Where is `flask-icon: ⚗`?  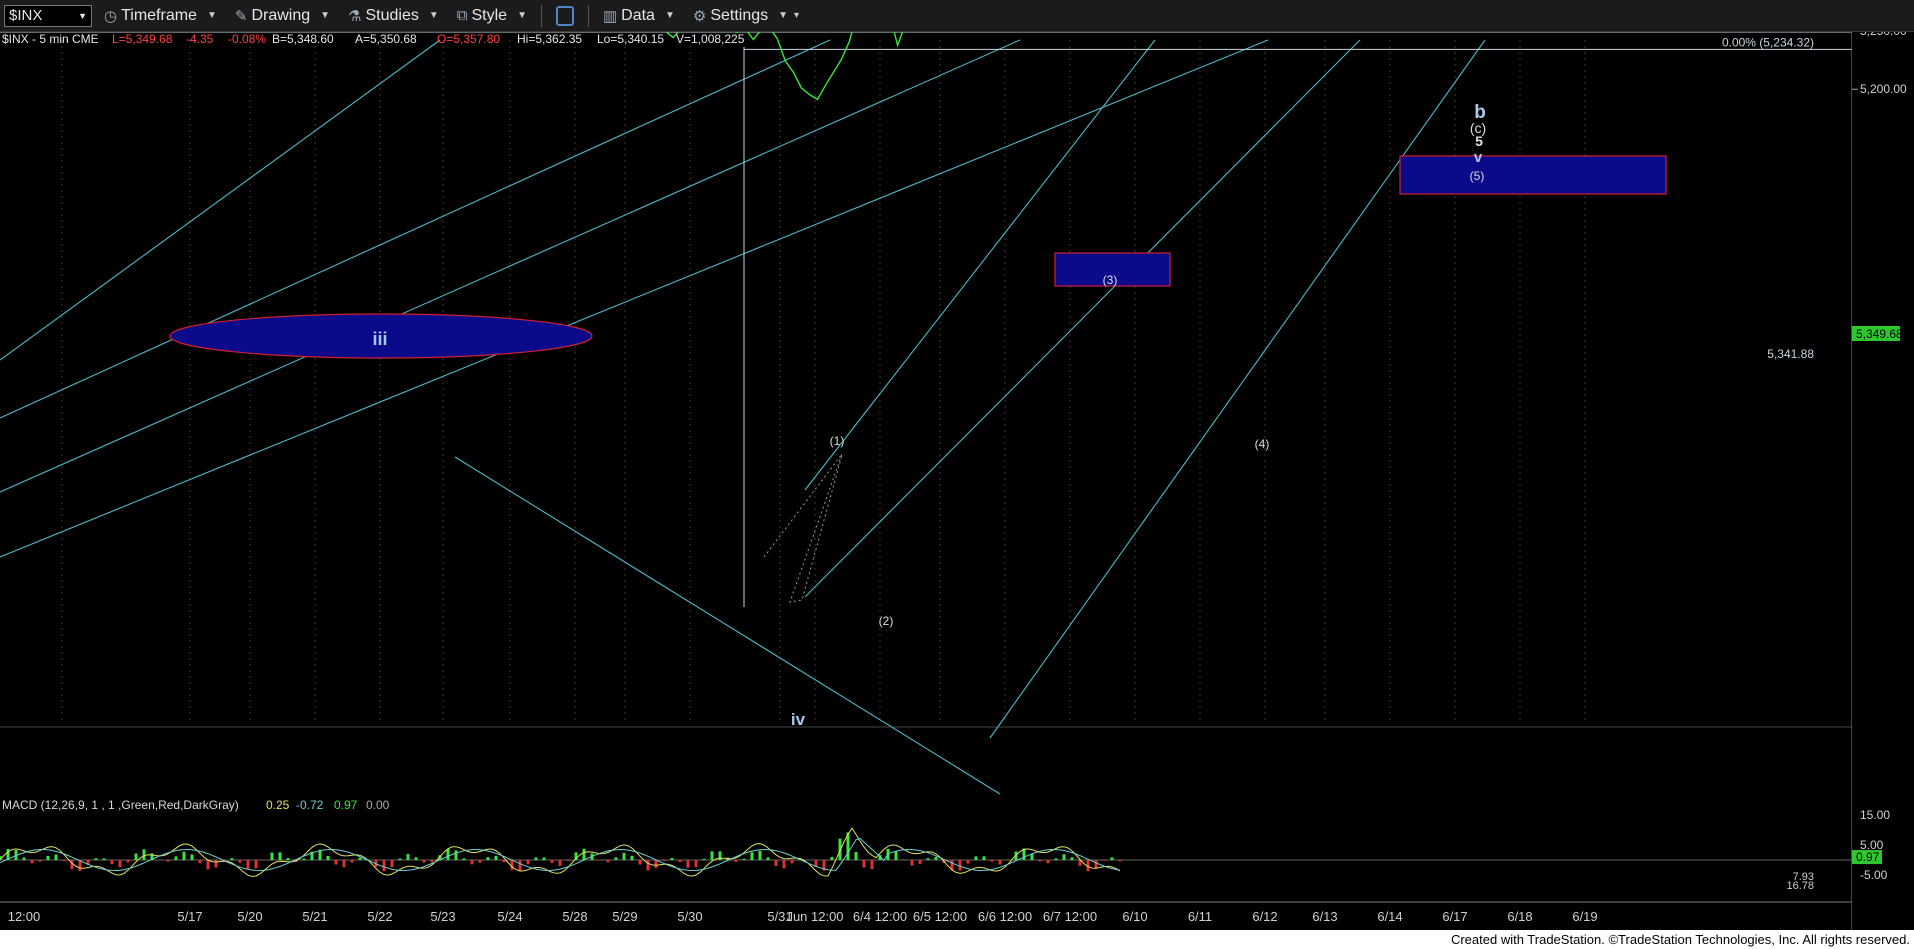 flask-icon: ⚗ is located at coordinates (355, 16).